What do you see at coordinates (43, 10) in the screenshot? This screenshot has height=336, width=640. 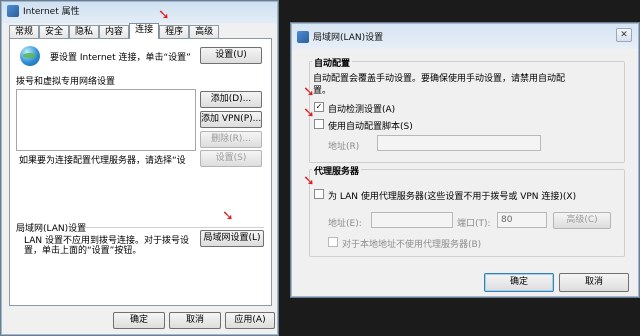 I see `window-title: Internet 属性` at bounding box center [43, 10].